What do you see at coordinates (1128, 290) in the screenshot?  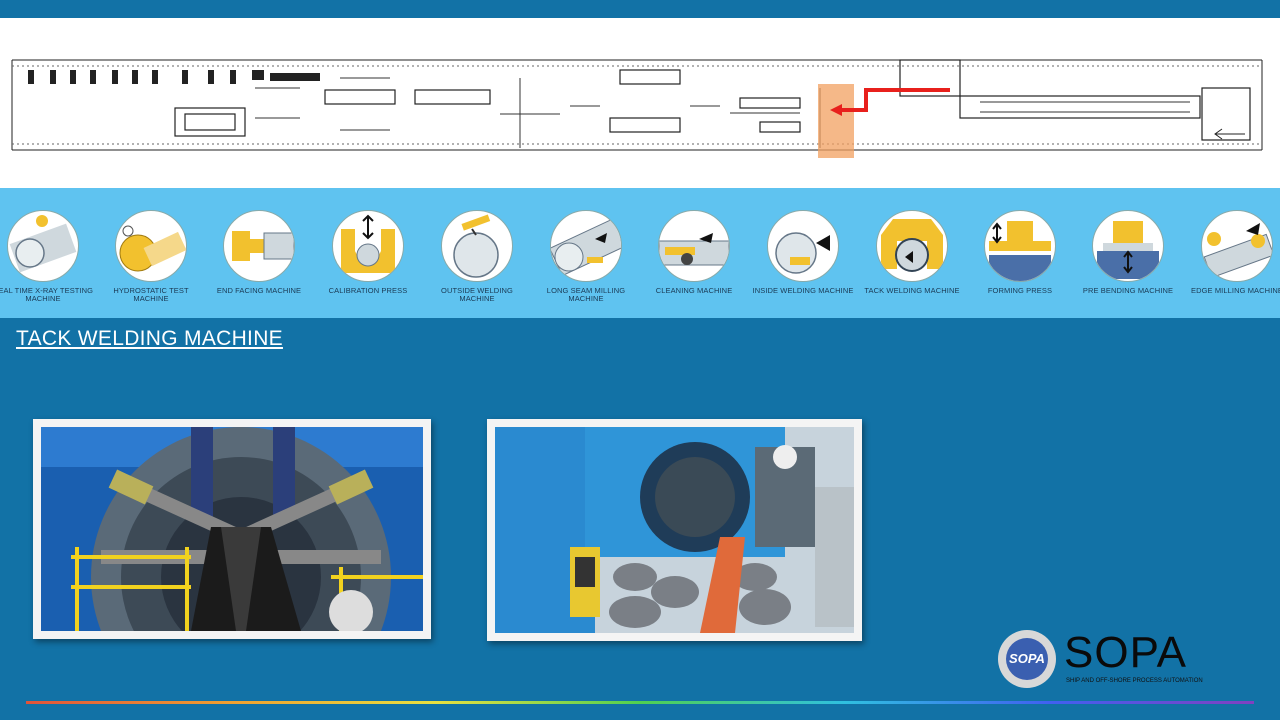 I see `machine-label: PRE BENDING MACHINE` at bounding box center [1128, 290].